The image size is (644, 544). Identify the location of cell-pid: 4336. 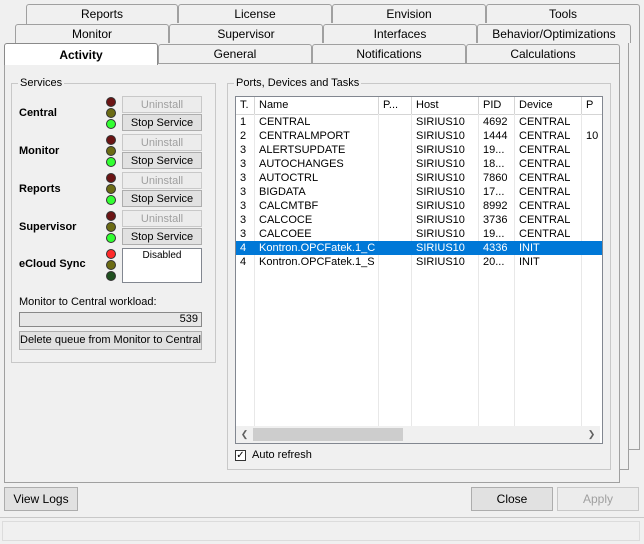
(495, 248).